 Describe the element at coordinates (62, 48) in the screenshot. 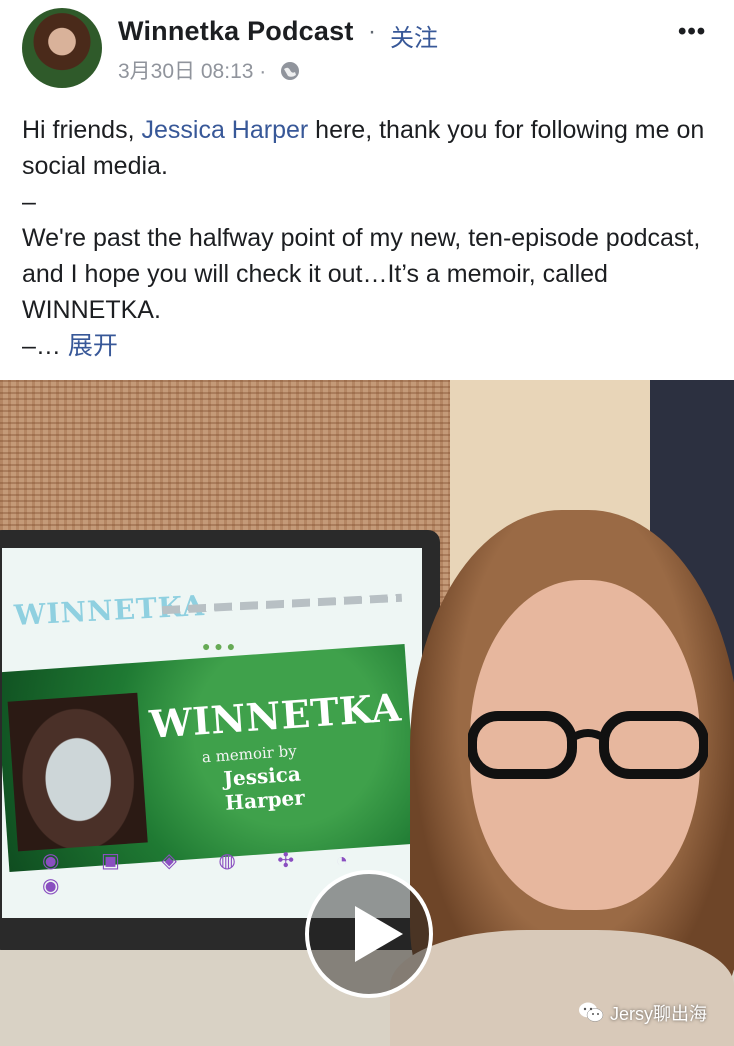

I see `page-avatar` at that location.